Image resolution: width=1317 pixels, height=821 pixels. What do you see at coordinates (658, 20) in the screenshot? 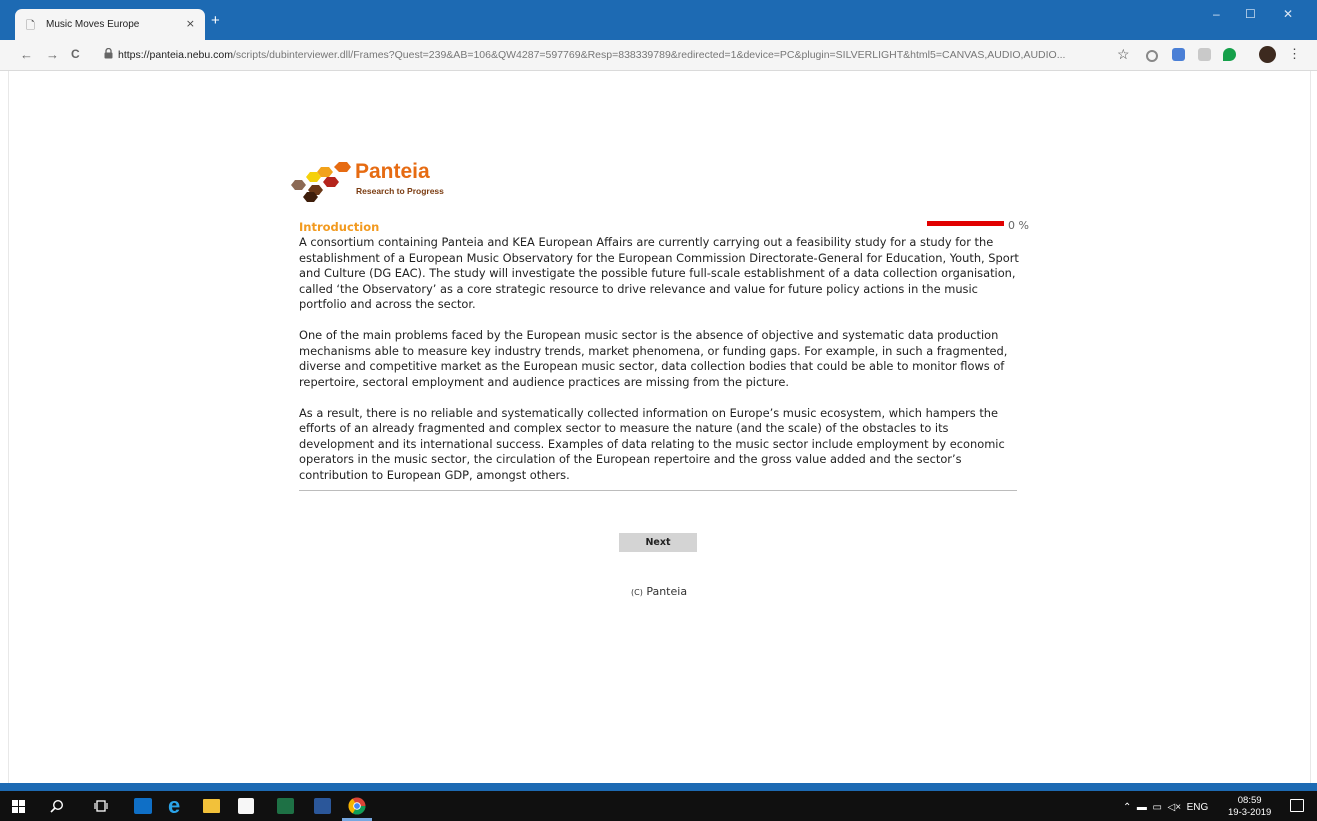
I see `browser-title-bar: 🗋 Music Moves Europe × + – ☐ ✕` at bounding box center [658, 20].